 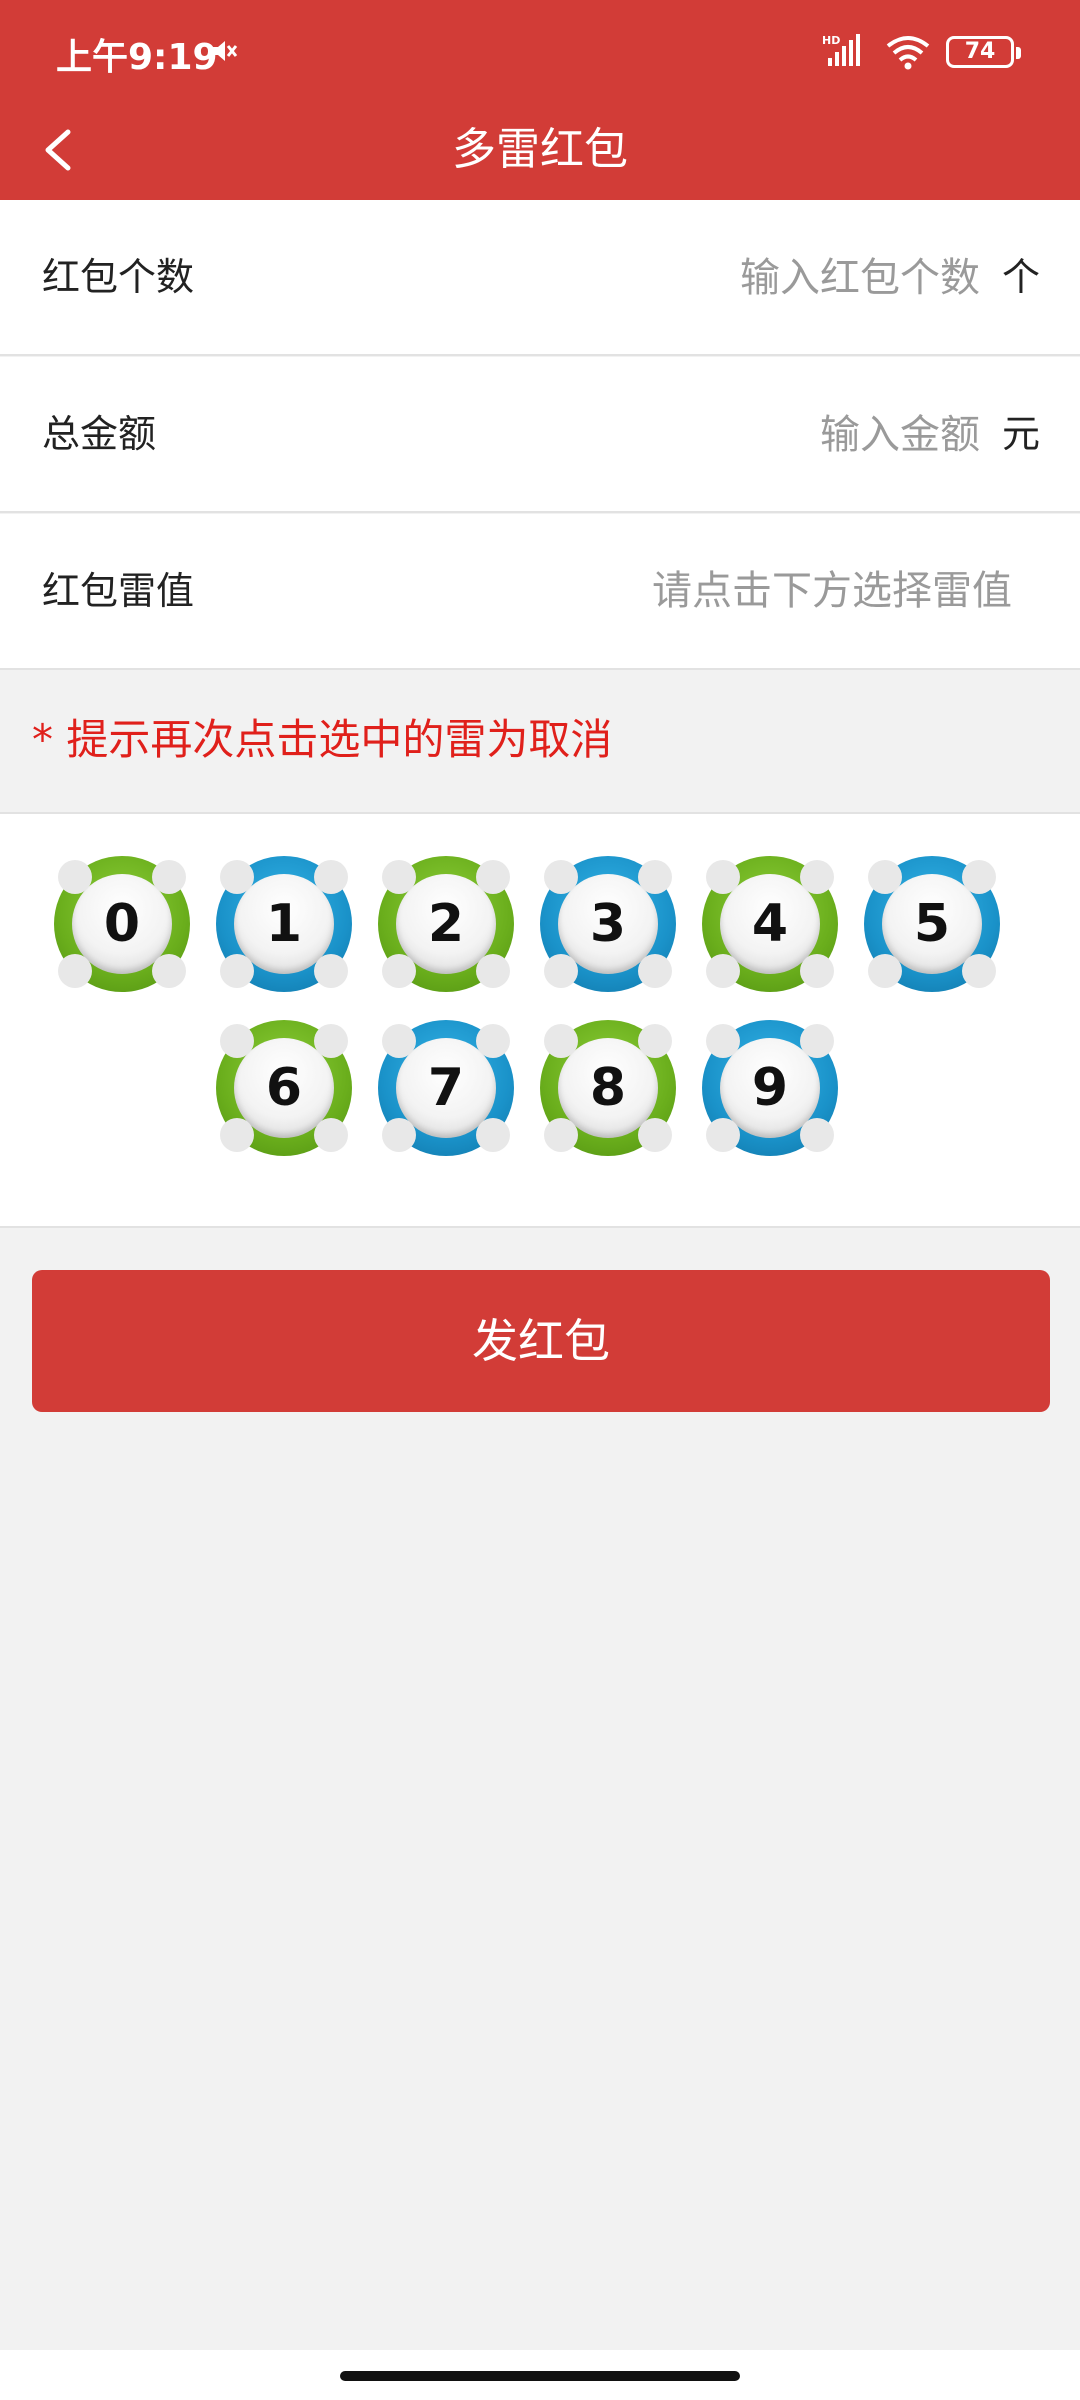 I want to click on ball-number: 9, so click(x=770, y=1088).